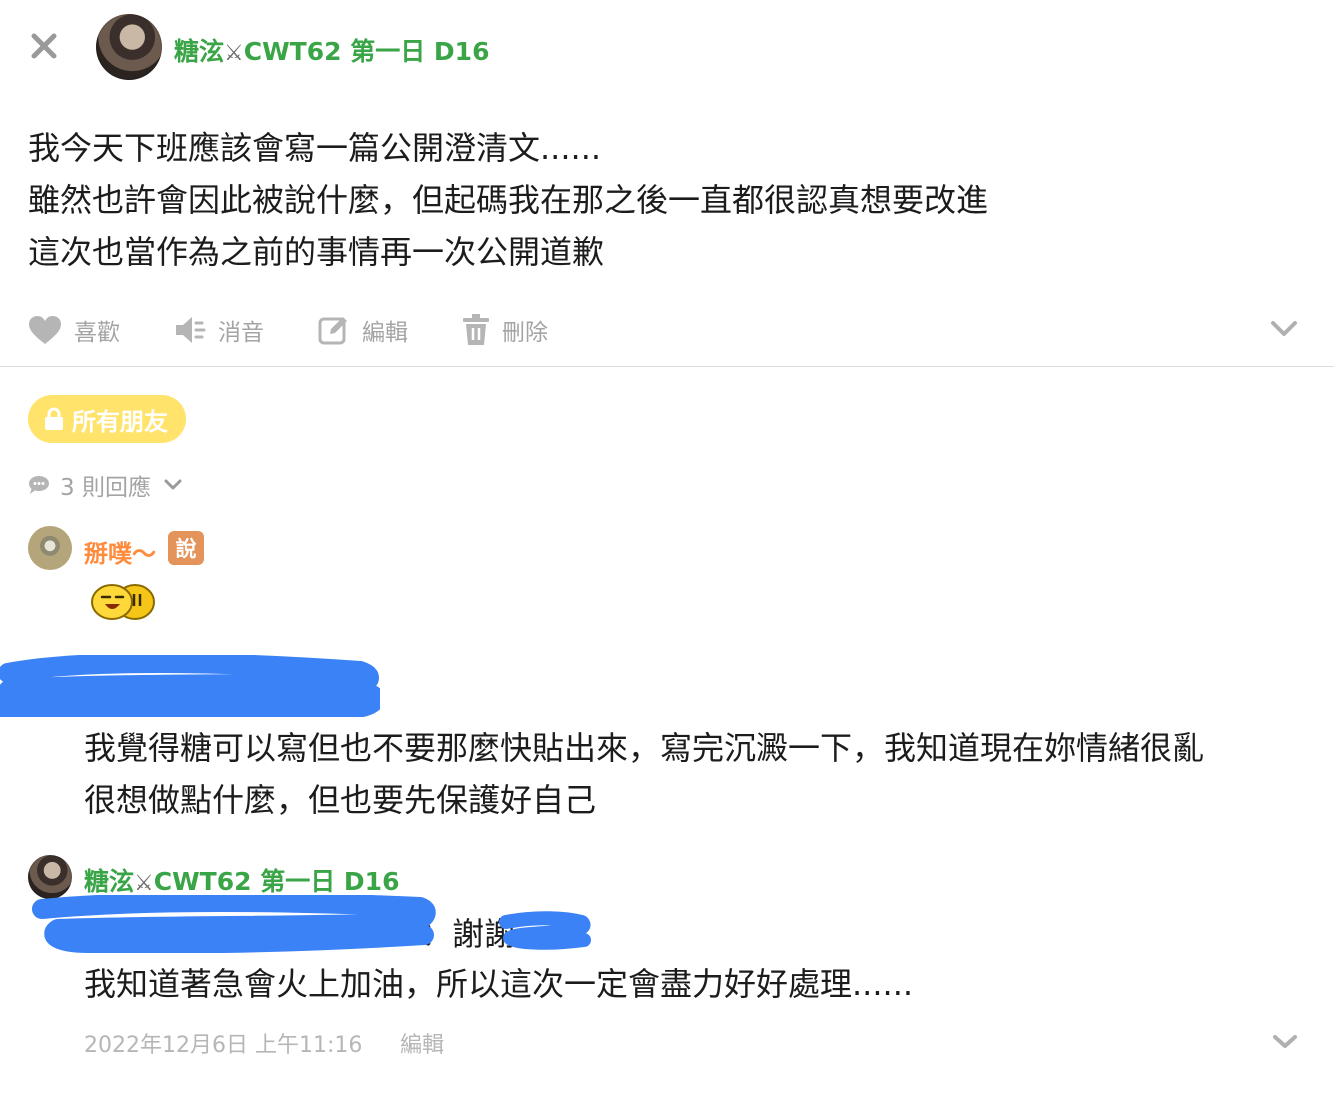 Image resolution: width=1334 pixels, height=1109 pixels. I want to click on heart-icon, so click(45, 330).